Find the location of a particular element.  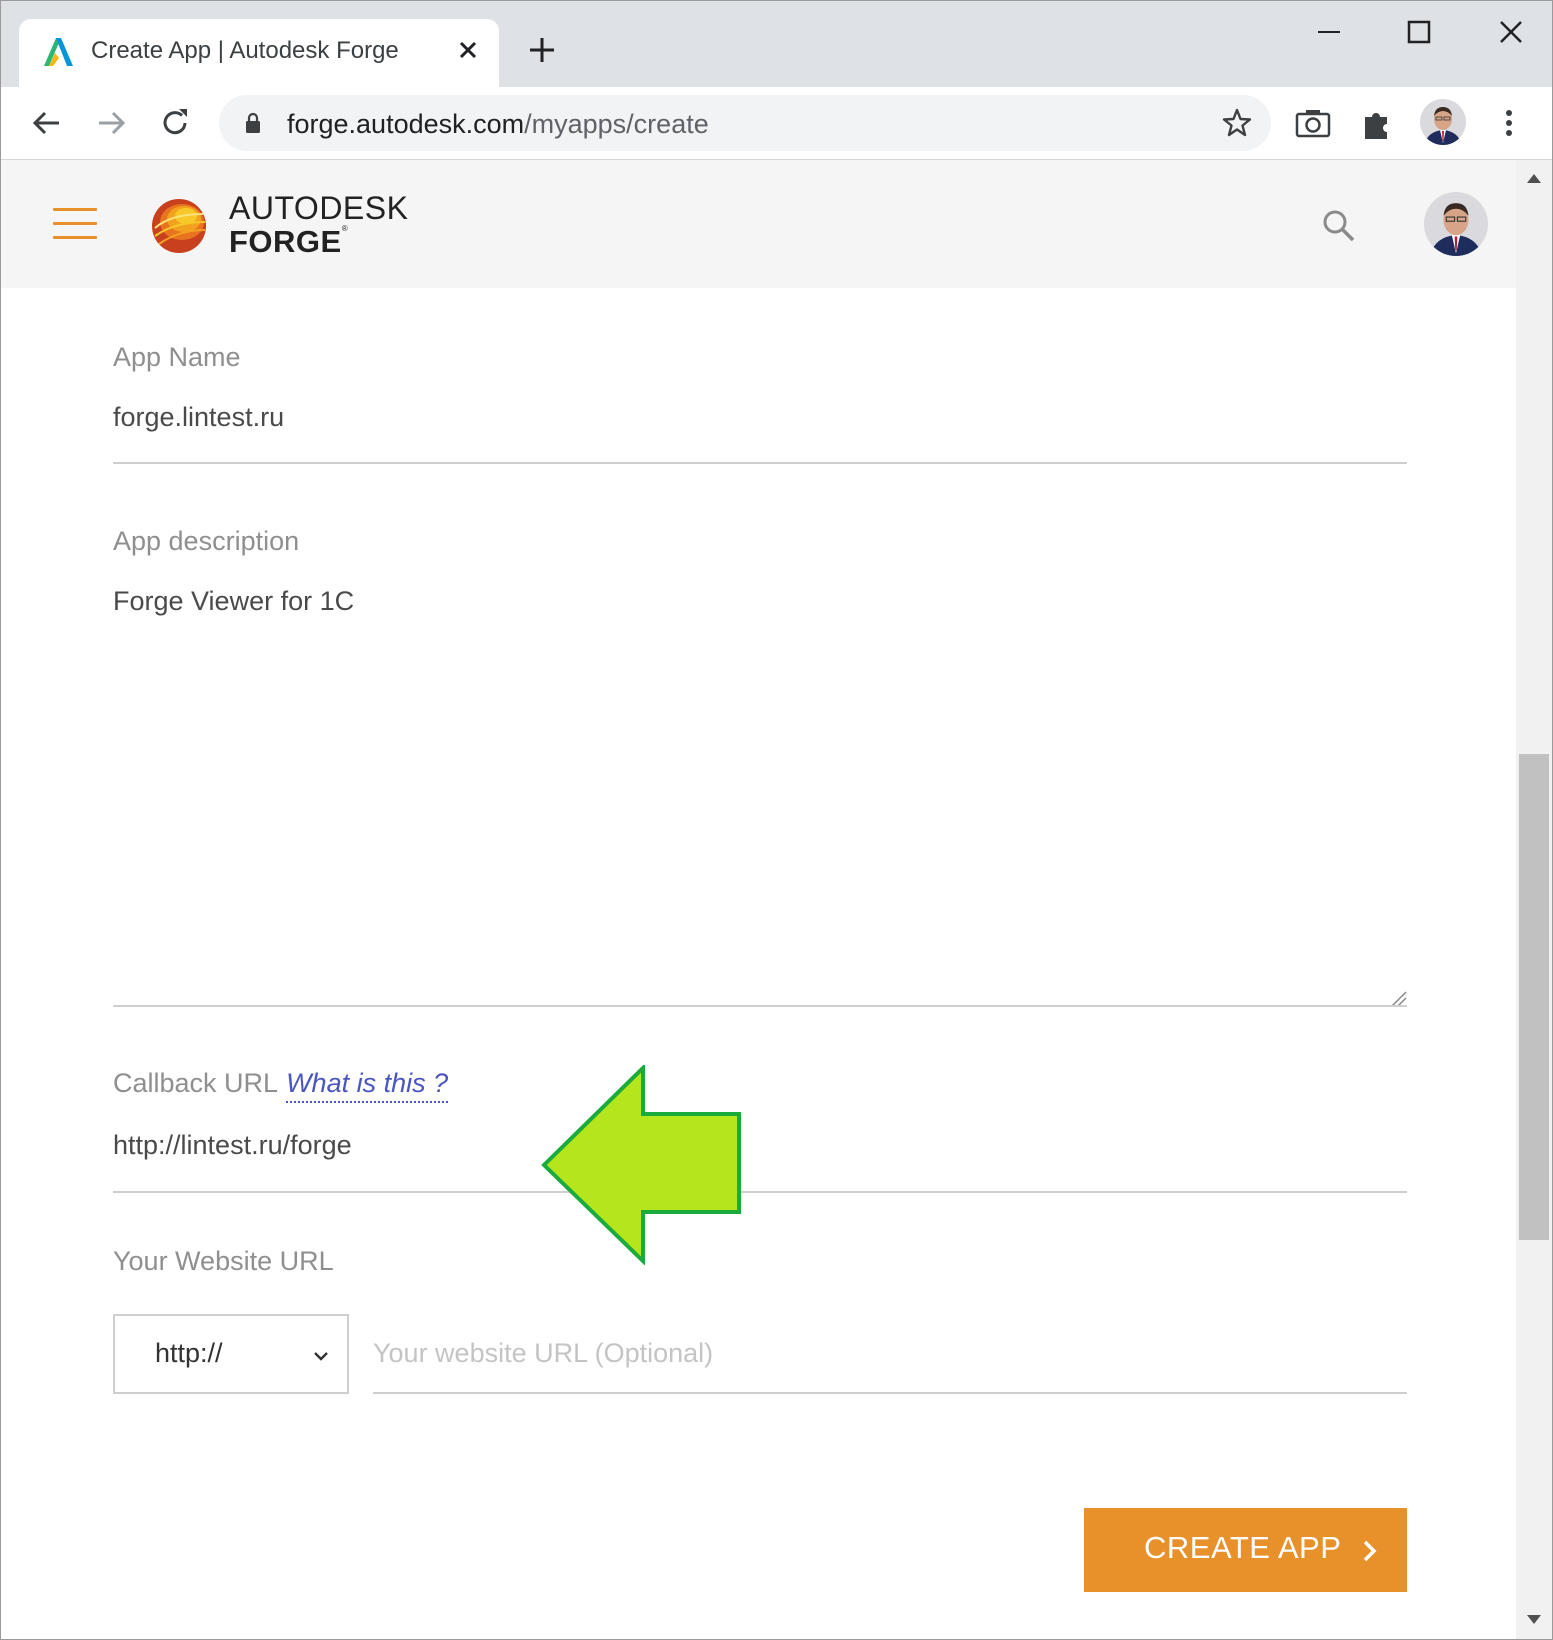

brand-forge-text: FORGE is located at coordinates (285, 241).